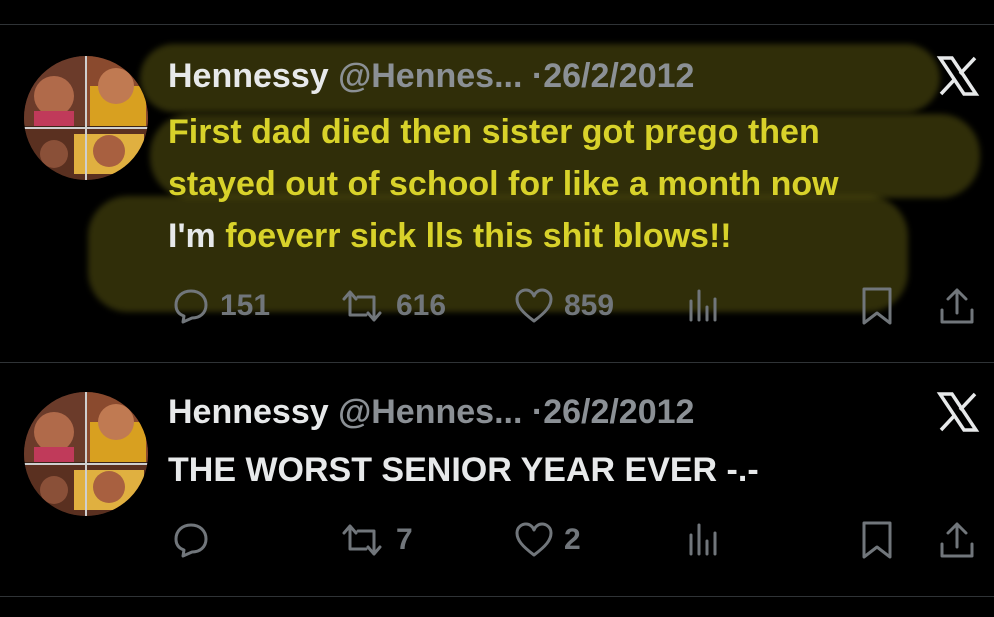 The width and height of the screenshot is (994, 617). Describe the element at coordinates (197, 236) in the screenshot. I see `tweet-text-fragment: I'm` at that location.